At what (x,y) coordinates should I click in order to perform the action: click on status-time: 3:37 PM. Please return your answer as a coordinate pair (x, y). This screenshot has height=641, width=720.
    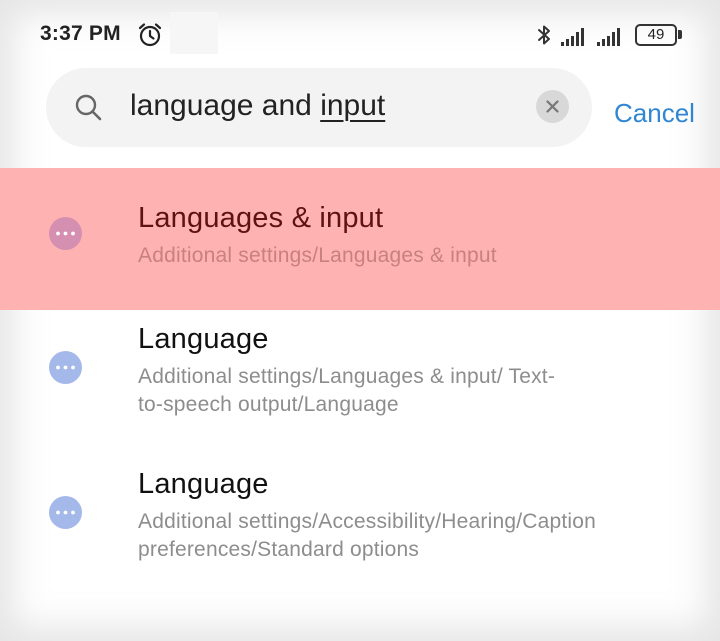
    Looking at the image, I should click on (80, 33).